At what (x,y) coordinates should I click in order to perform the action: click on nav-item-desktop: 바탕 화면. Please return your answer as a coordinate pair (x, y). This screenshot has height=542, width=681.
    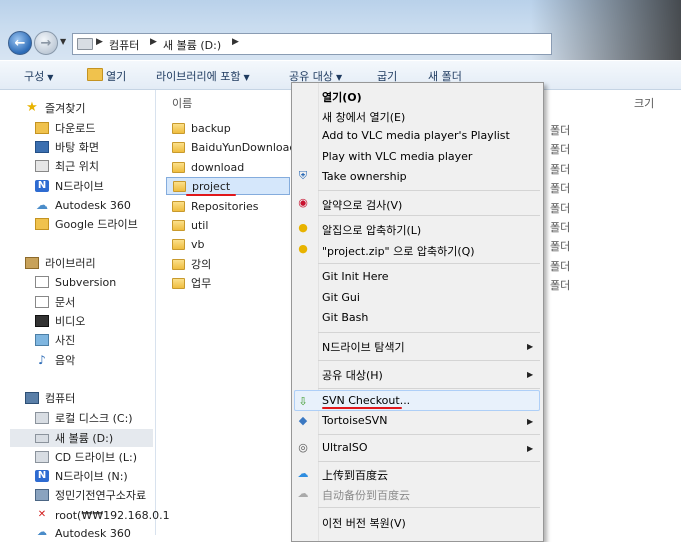
    Looking at the image, I should click on (67, 147).